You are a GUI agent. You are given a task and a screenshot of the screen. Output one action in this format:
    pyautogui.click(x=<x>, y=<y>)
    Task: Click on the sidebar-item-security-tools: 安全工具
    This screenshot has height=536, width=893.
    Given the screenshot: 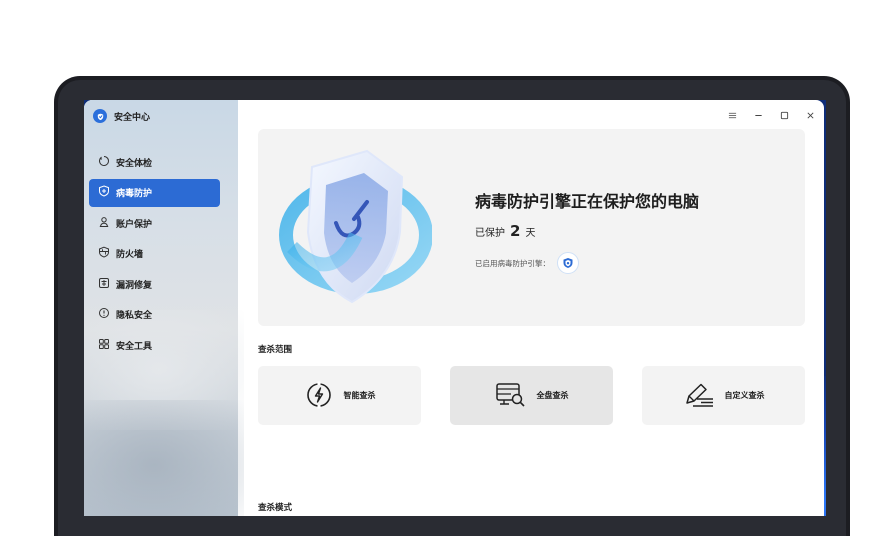 What is the action you would take?
    pyautogui.click(x=154, y=345)
    